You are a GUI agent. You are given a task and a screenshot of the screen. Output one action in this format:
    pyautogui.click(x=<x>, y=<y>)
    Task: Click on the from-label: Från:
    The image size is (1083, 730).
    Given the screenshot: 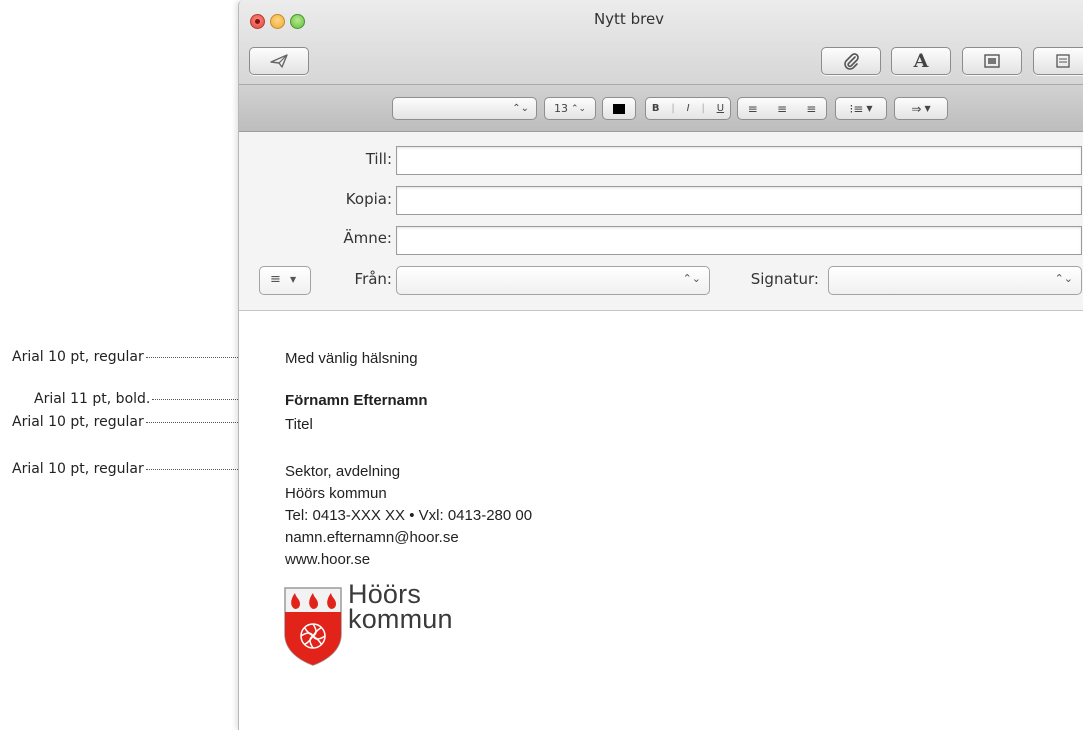 What is the action you would take?
    pyautogui.click(x=373, y=279)
    